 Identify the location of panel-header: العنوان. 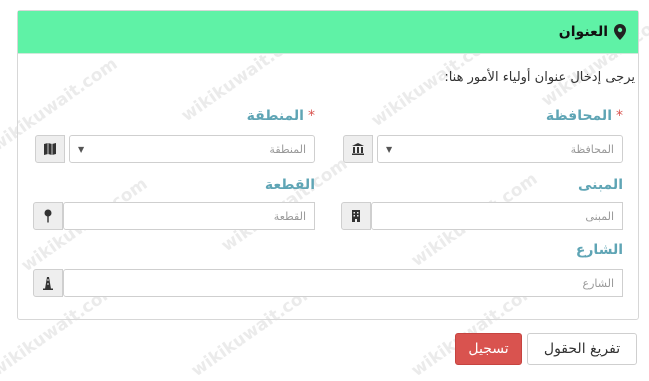
(328, 32).